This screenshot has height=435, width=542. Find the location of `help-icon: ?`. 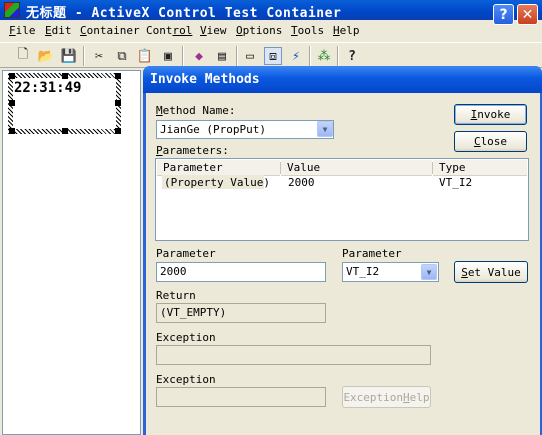

help-icon: ? is located at coordinates (352, 56).